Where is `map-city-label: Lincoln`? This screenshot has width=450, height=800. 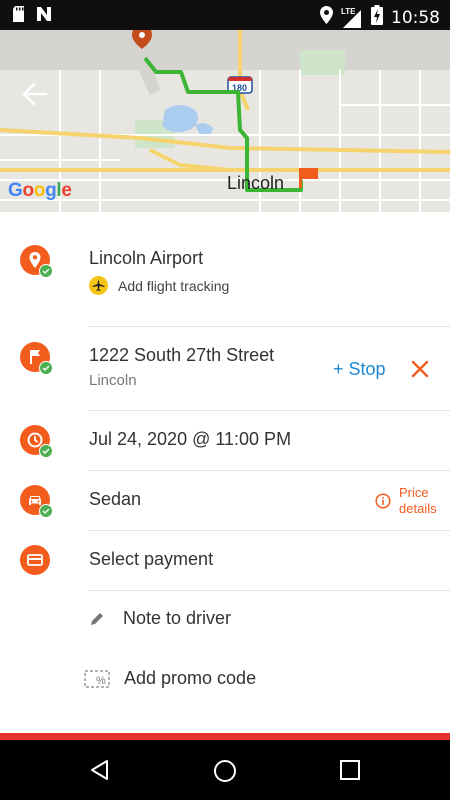 map-city-label: Lincoln is located at coordinates (256, 183).